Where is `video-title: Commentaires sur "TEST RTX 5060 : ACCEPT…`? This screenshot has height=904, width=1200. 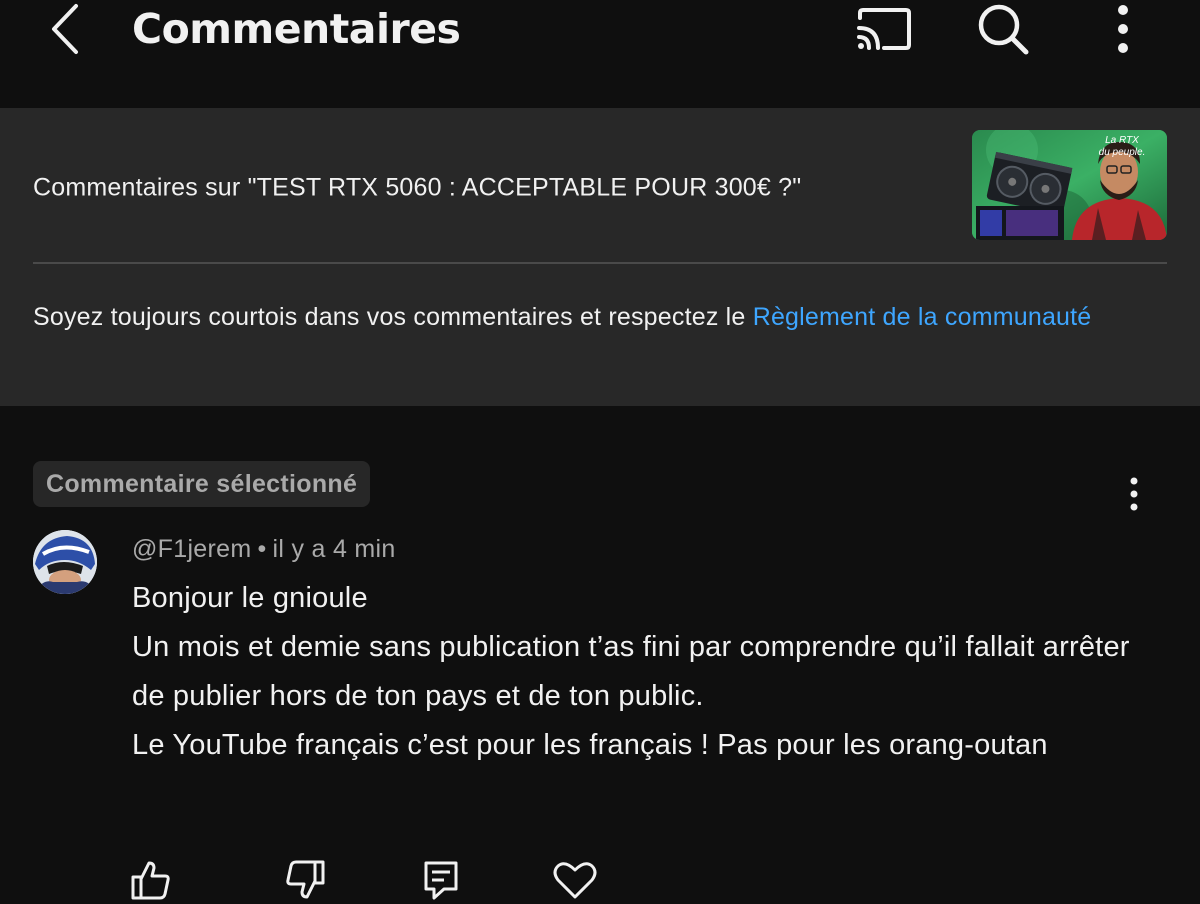 video-title: Commentaires sur "TEST RTX 5060 : ACCEPT… is located at coordinates (417, 187).